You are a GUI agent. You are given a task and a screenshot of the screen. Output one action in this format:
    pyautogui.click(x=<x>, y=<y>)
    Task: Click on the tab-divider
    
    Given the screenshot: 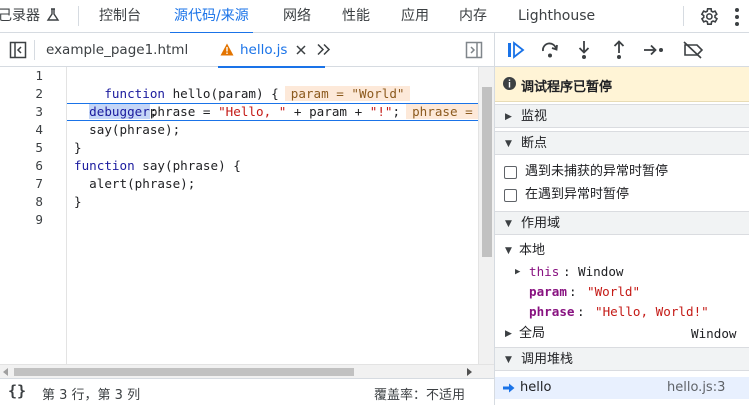 What is the action you would take?
    pyautogui.click(x=78, y=16)
    